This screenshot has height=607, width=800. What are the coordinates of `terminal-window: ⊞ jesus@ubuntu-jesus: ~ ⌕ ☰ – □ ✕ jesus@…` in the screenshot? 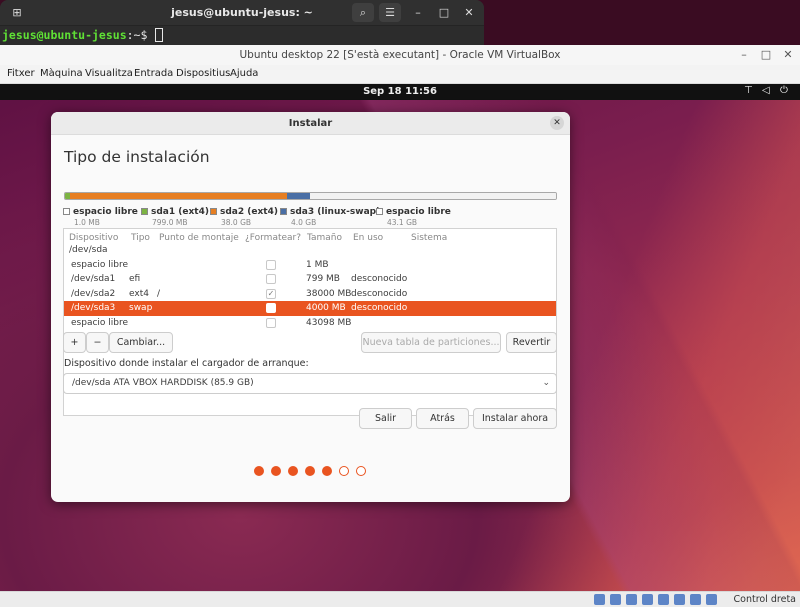 It's located at (242, 22).